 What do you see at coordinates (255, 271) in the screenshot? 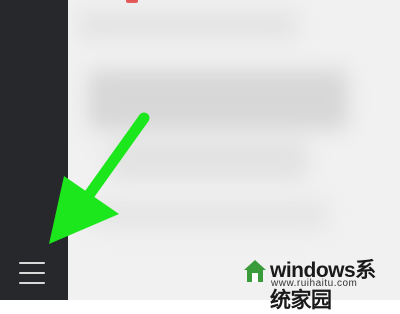
I see `house-logo-icon` at bounding box center [255, 271].